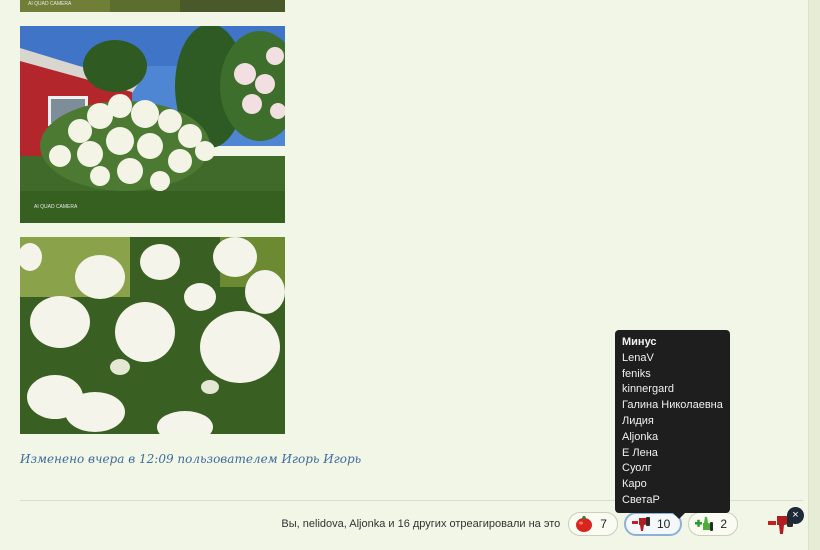 The height and width of the screenshot is (550, 820). What do you see at coordinates (672, 406) in the screenshot?
I see `tooltip-user: Галина Николаевна` at bounding box center [672, 406].